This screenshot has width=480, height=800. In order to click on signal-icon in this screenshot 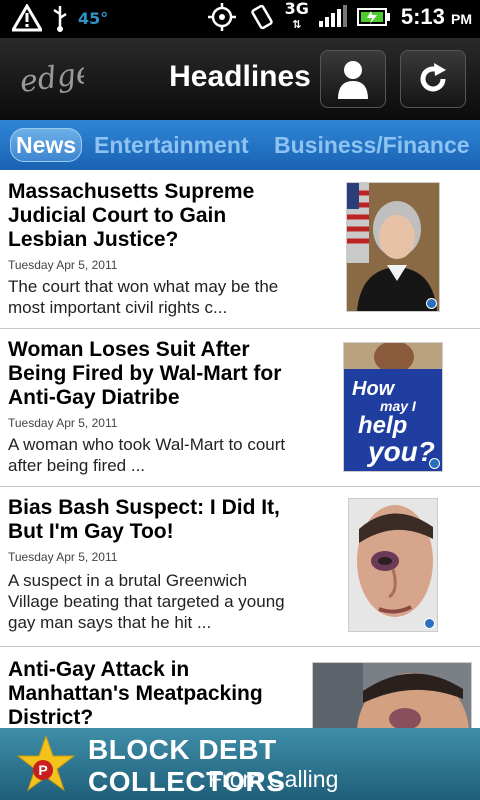, I will do `click(332, 16)`.